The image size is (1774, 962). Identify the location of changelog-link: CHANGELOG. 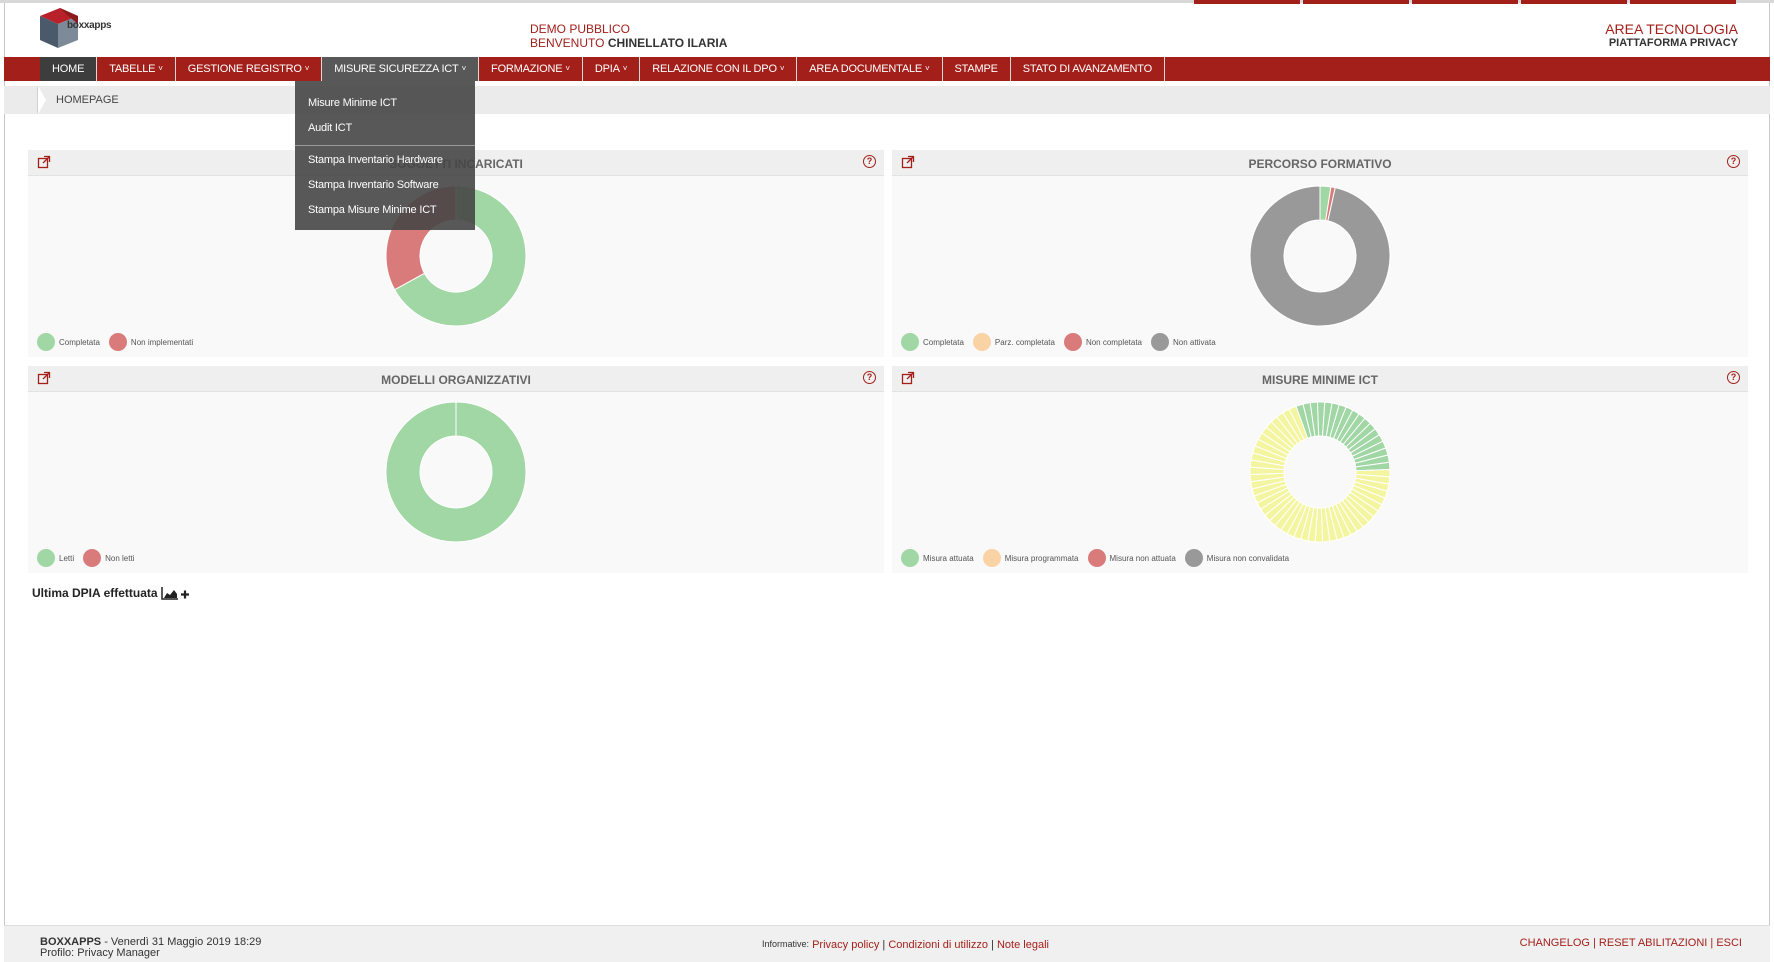
(1555, 943).